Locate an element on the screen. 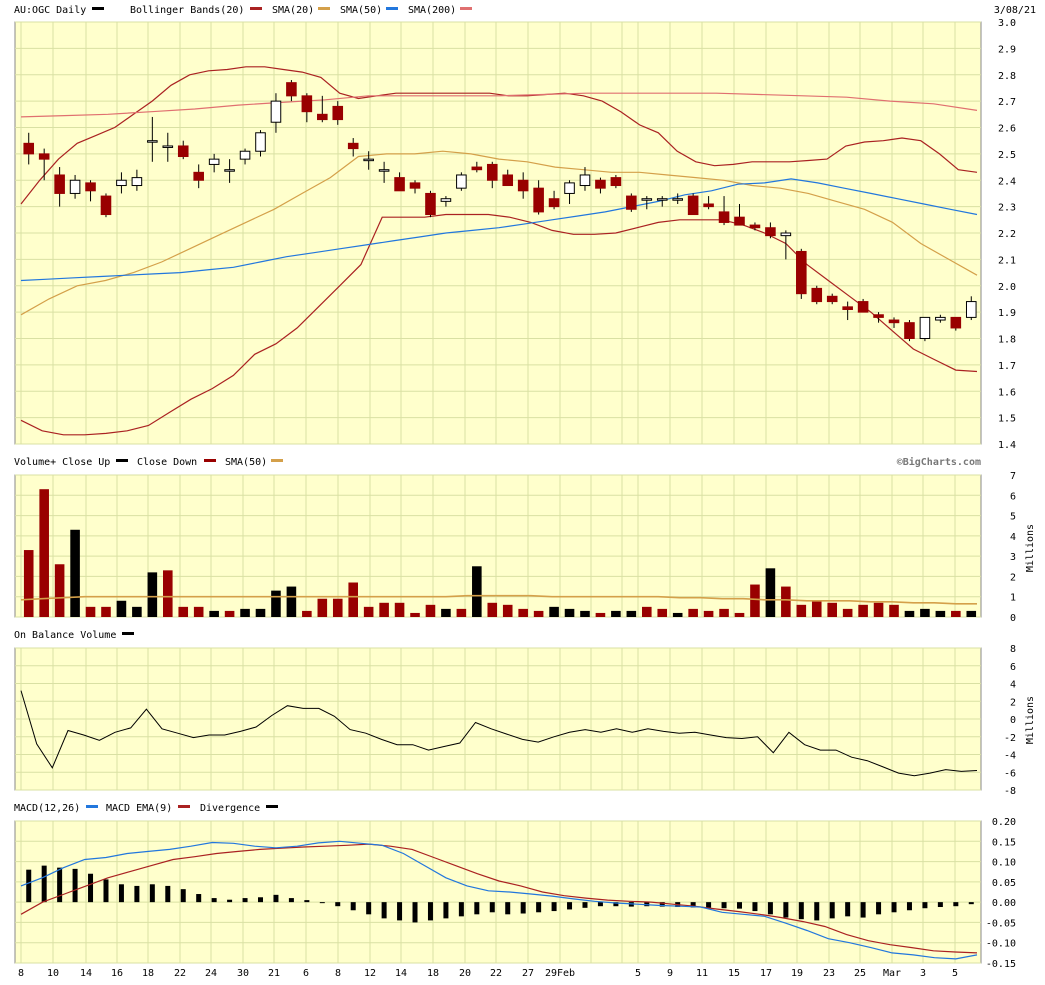 This screenshot has width=1045, height=985. volume-units: Millions is located at coordinates (1030, 548).